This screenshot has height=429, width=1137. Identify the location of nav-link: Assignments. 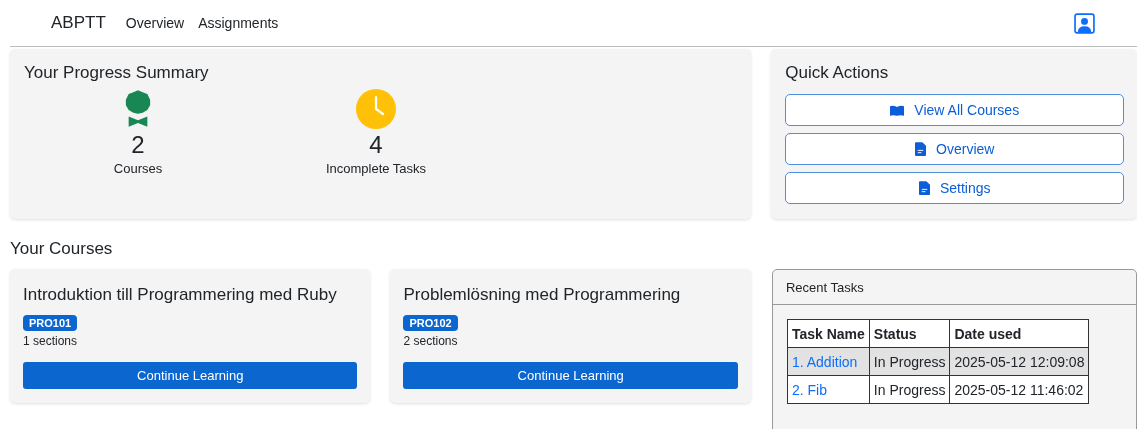
(238, 23).